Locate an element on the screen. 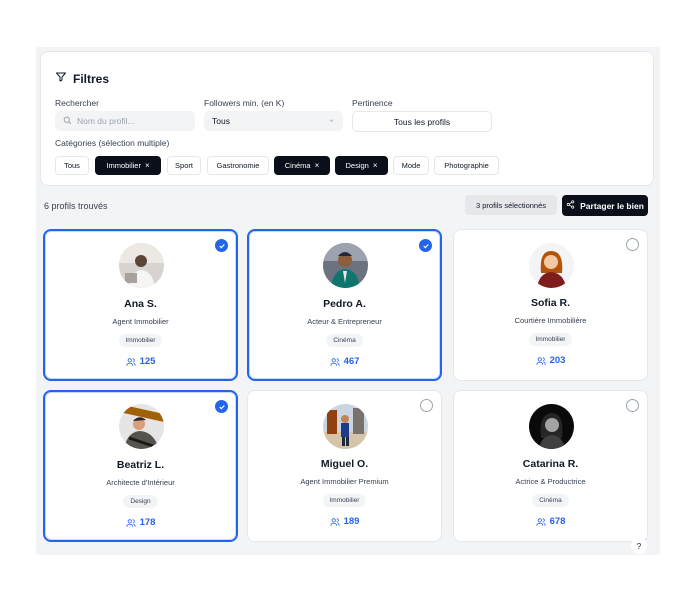 The height and width of the screenshot is (592, 691). profile-name: Ana S. is located at coordinates (140, 304).